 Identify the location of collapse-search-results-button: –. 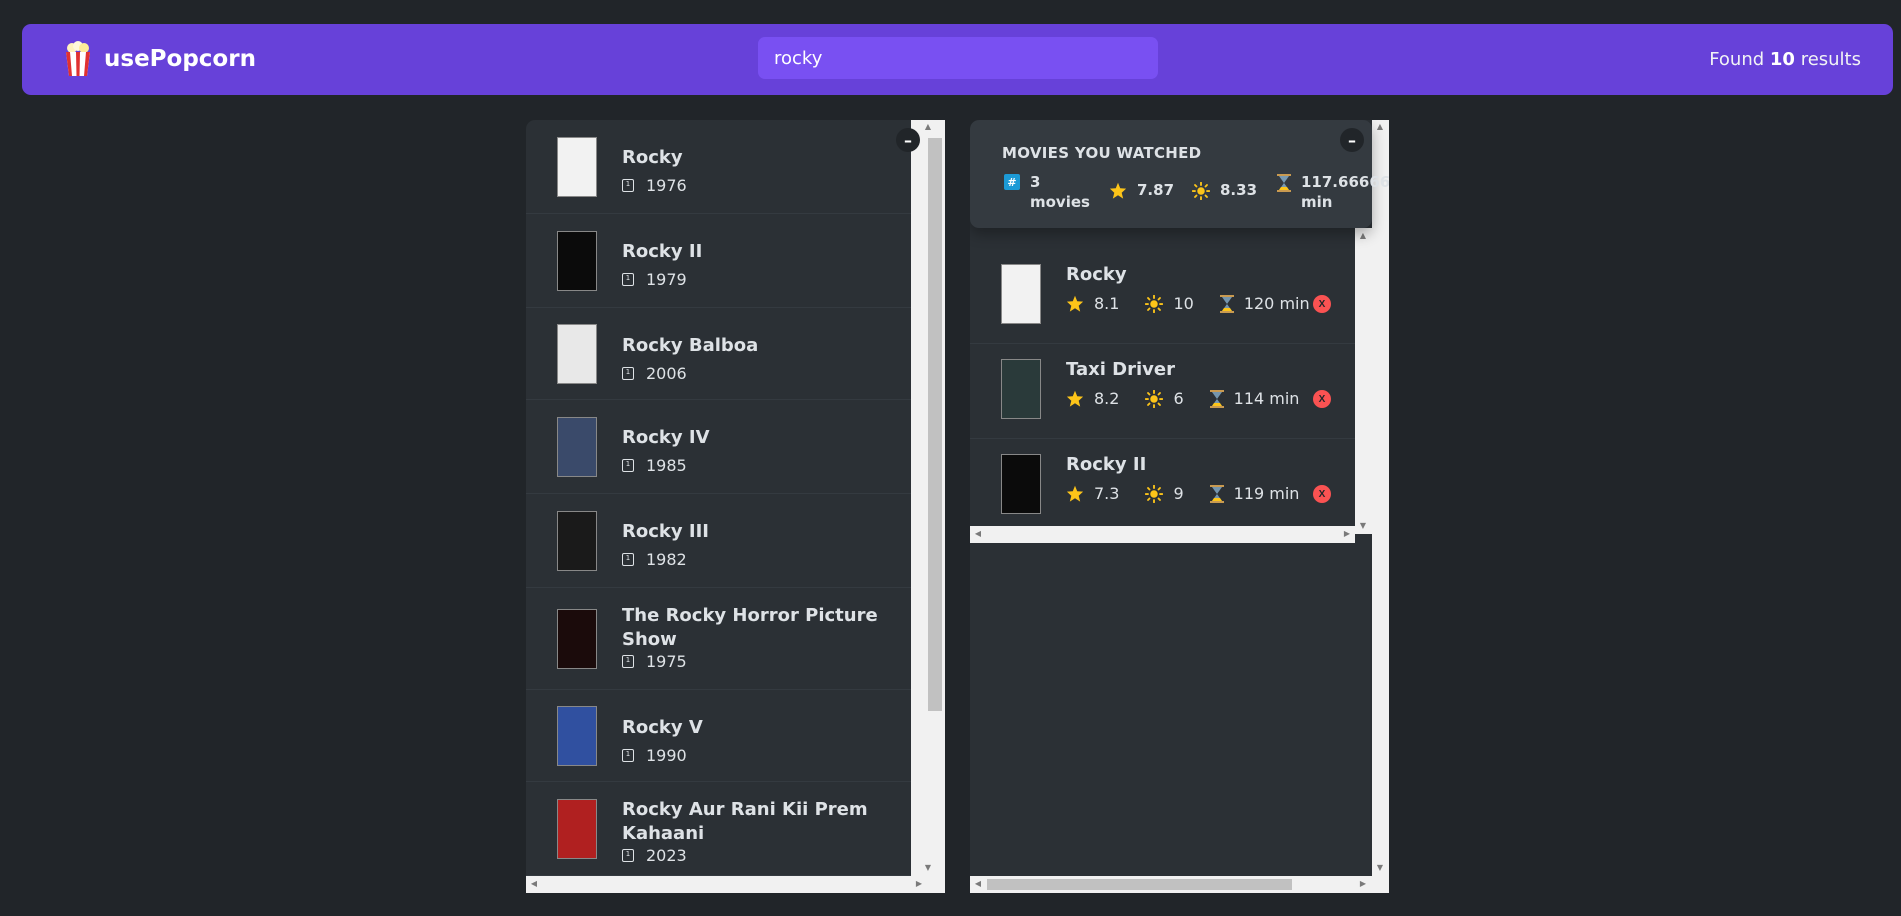
(908, 140).